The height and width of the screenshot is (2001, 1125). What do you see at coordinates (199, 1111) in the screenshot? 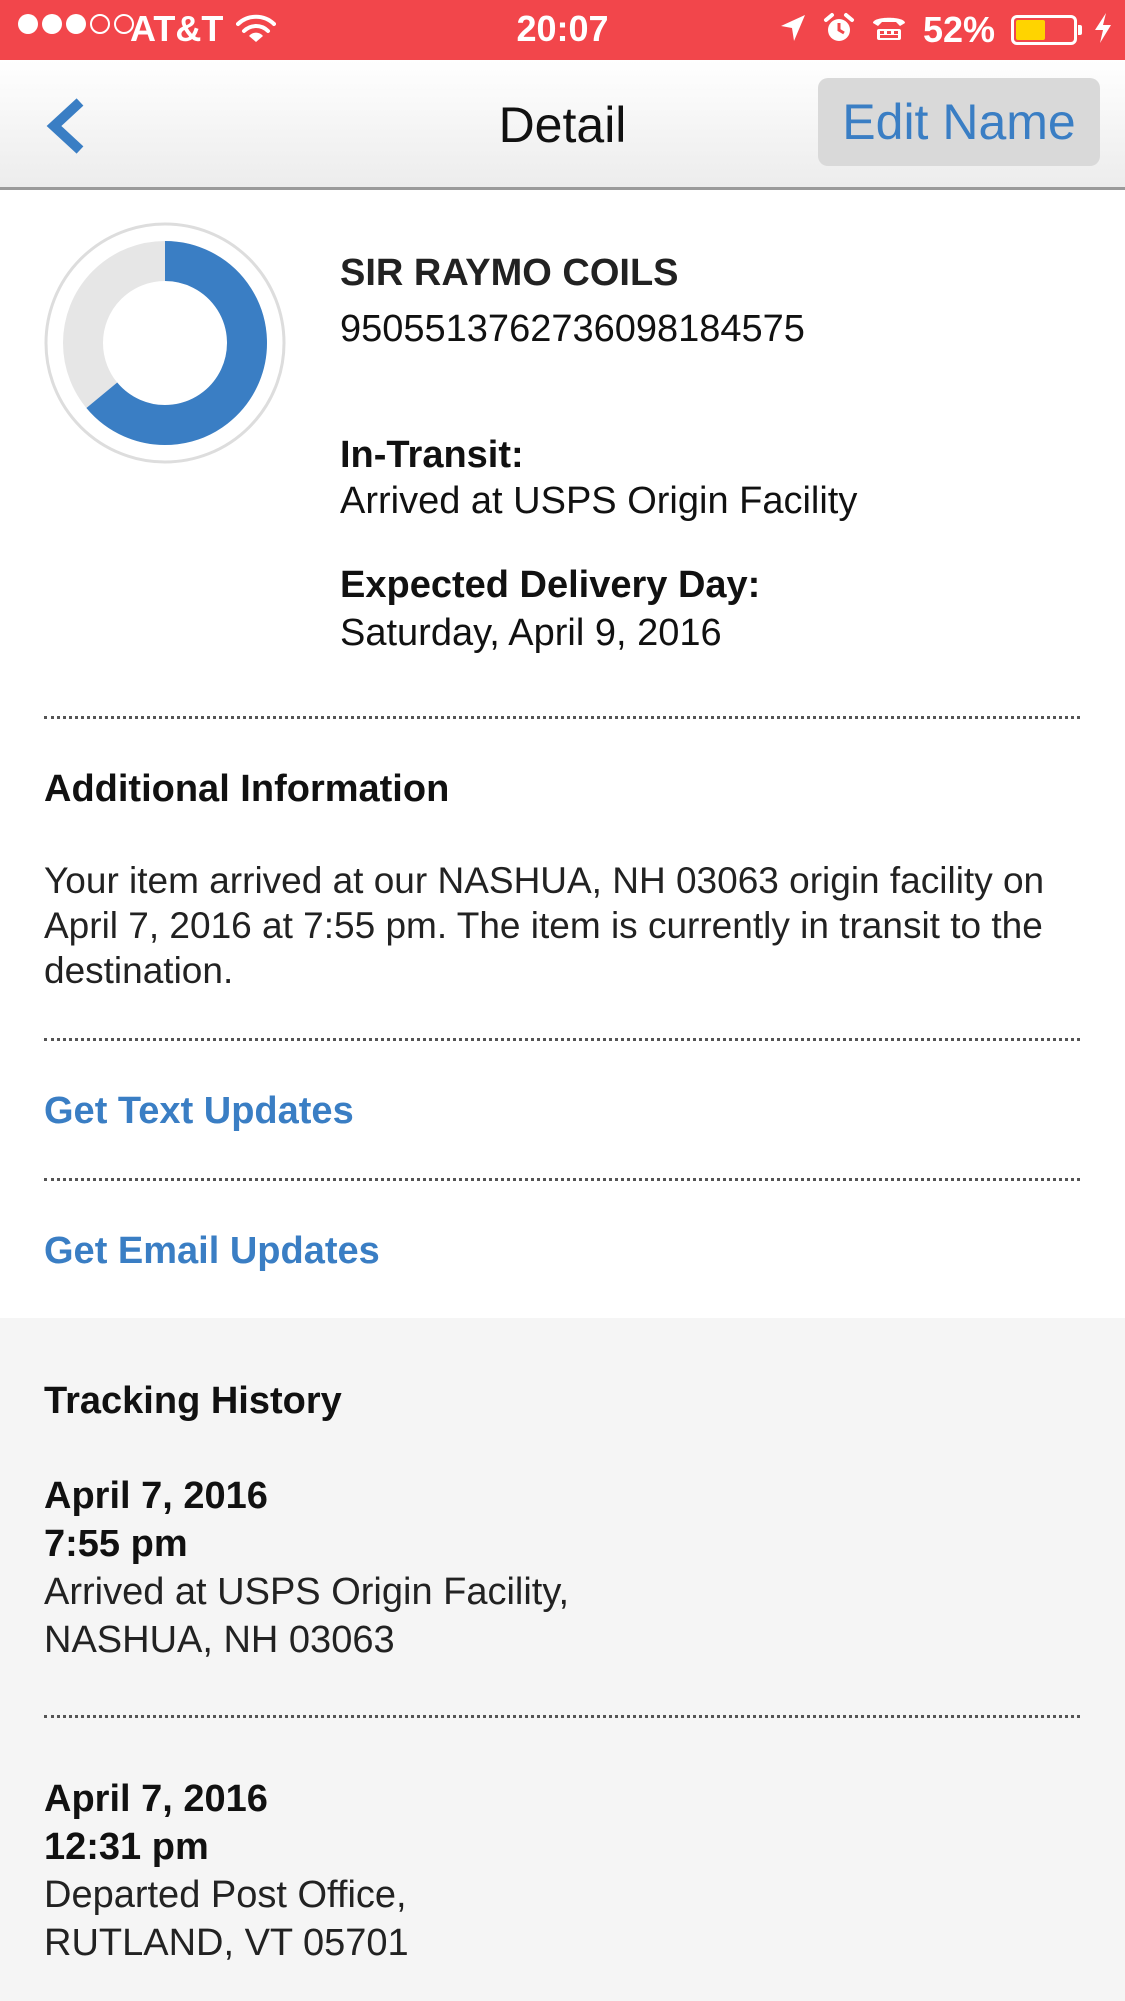
I see `get-text-updates-link: Get Text Updates` at bounding box center [199, 1111].